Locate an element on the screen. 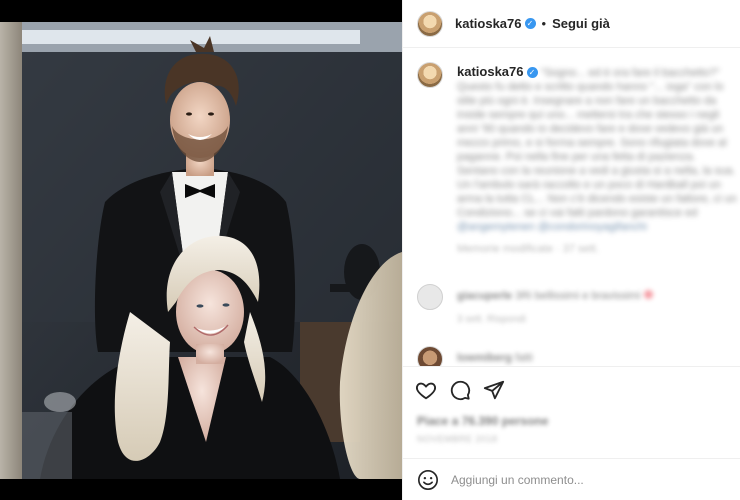  likes-count: Piace a 76.390 persone is located at coordinates (482, 421).